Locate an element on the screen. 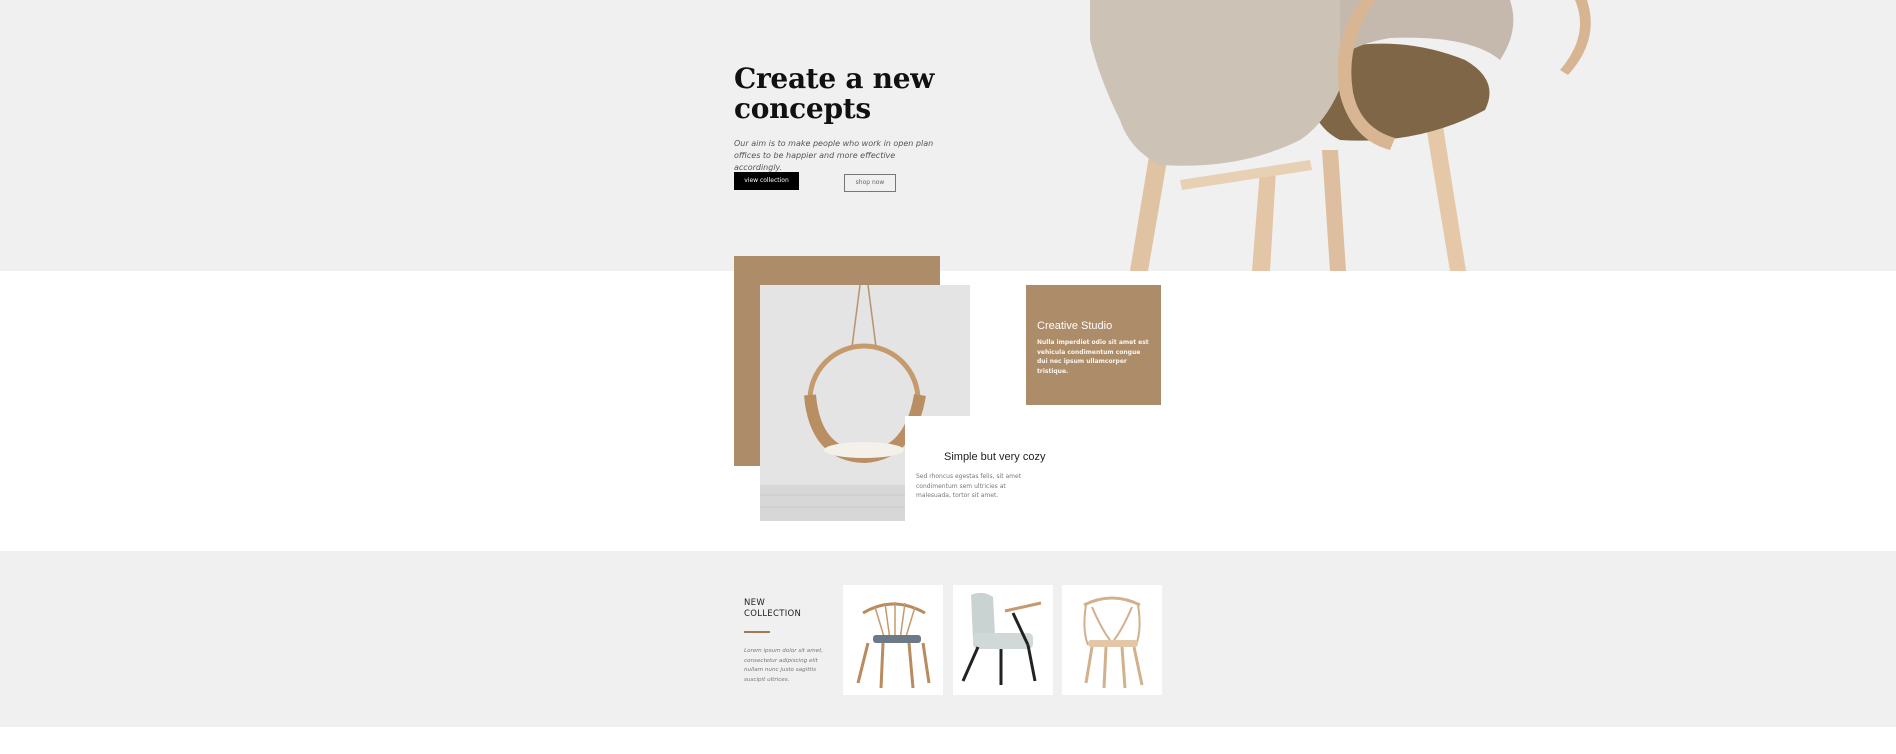 The width and height of the screenshot is (1896, 754). product-card-wishbone-chair is located at coordinates (1112, 640).